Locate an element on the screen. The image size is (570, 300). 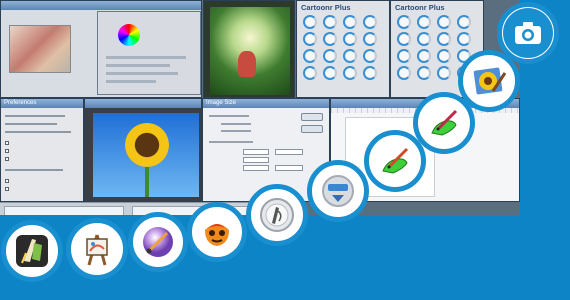
color-wheel is located at coordinates (129, 35).